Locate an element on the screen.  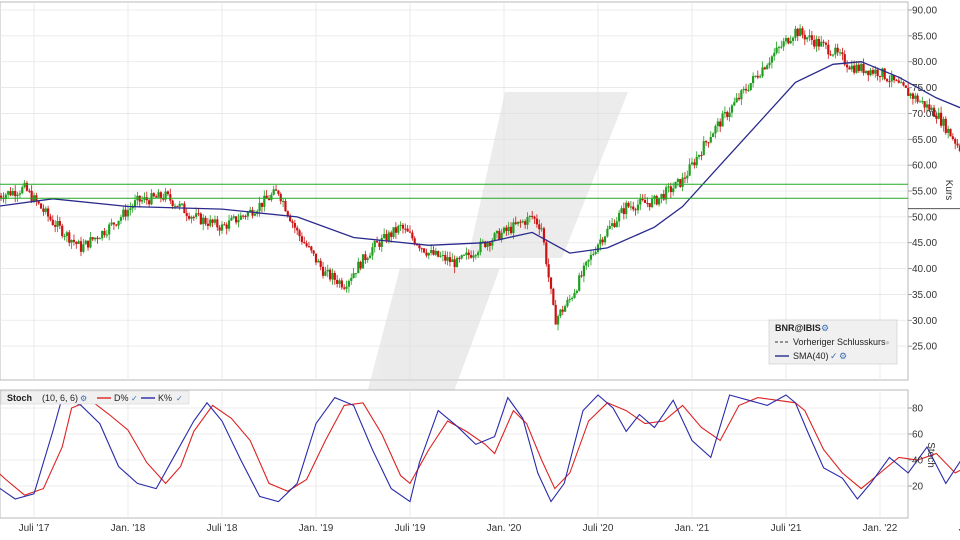
stoch-params-gear-icon: ⚙ is located at coordinates (83, 398).